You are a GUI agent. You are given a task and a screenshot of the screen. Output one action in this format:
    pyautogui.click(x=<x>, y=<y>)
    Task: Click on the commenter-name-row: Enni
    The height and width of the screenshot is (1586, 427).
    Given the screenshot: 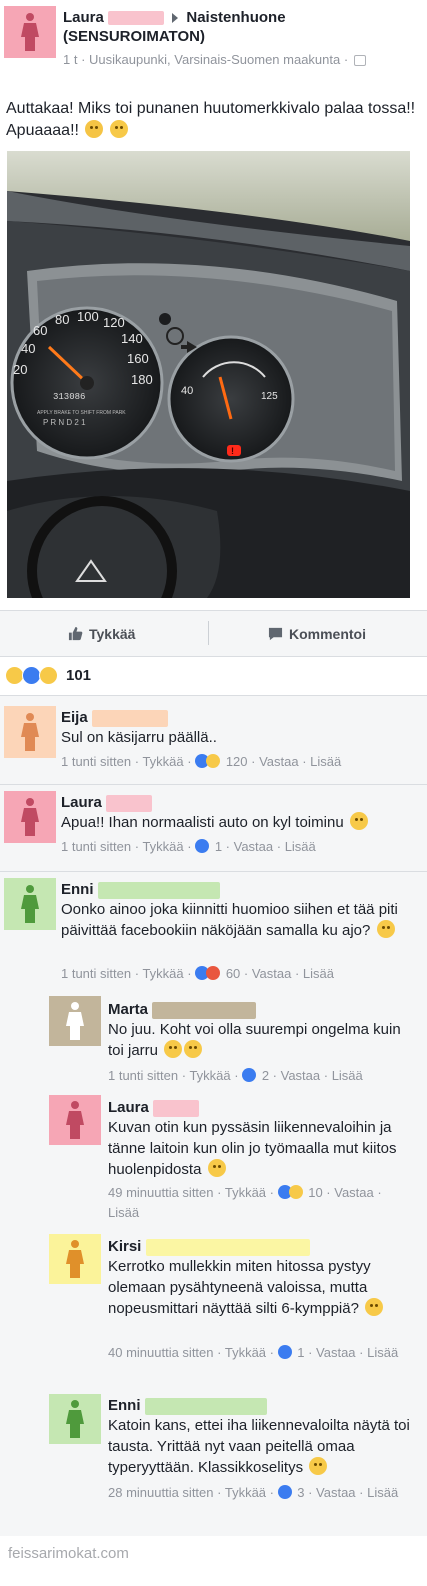 What is the action you would take?
    pyautogui.click(x=140, y=889)
    